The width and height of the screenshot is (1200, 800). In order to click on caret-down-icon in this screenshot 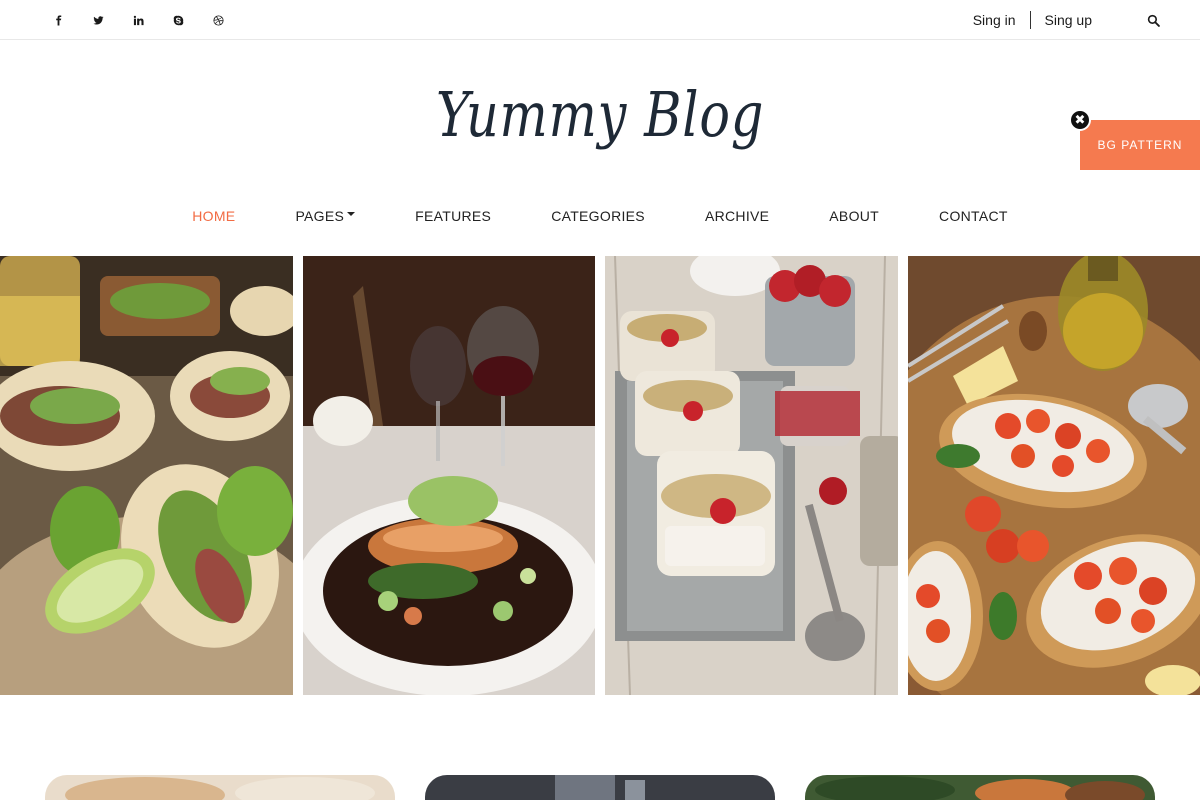, I will do `click(351, 214)`.